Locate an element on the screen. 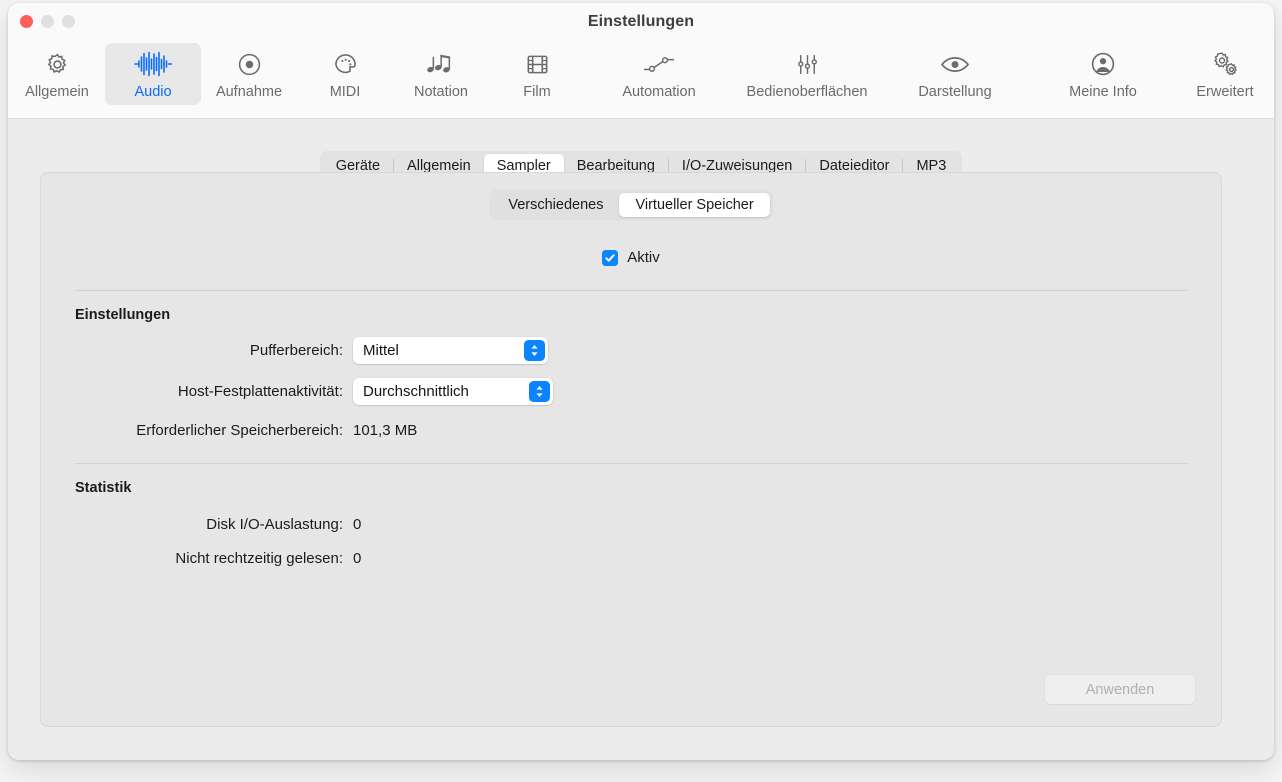  settings-section-heading: Einstellungen is located at coordinates (123, 315).